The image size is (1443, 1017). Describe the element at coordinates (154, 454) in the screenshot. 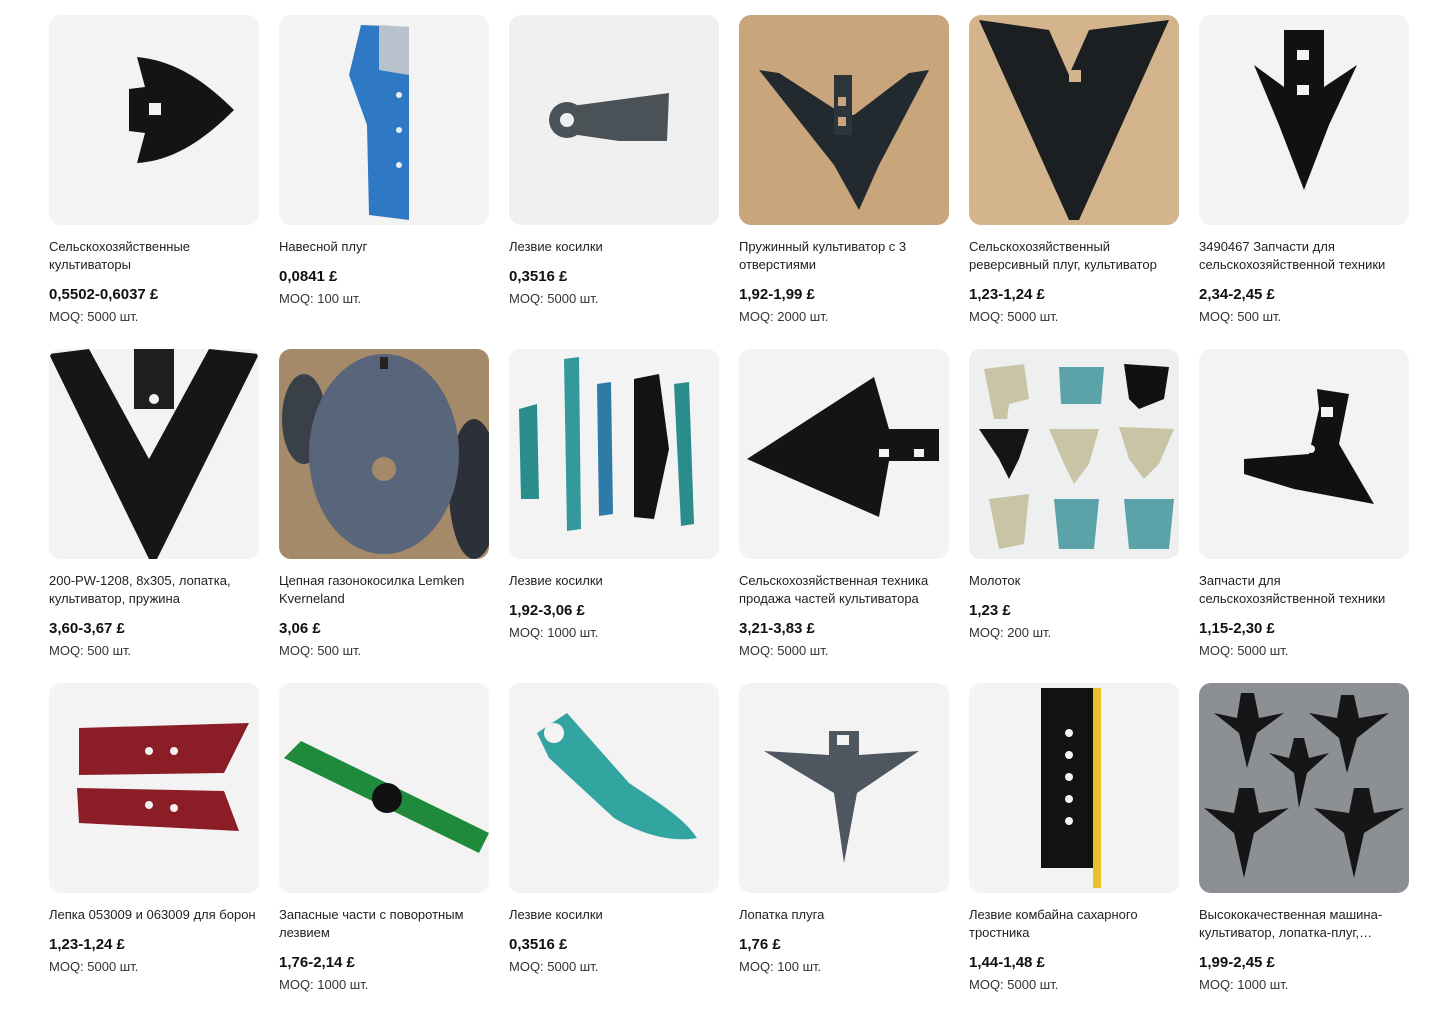

I see `v-sweep-image` at that location.